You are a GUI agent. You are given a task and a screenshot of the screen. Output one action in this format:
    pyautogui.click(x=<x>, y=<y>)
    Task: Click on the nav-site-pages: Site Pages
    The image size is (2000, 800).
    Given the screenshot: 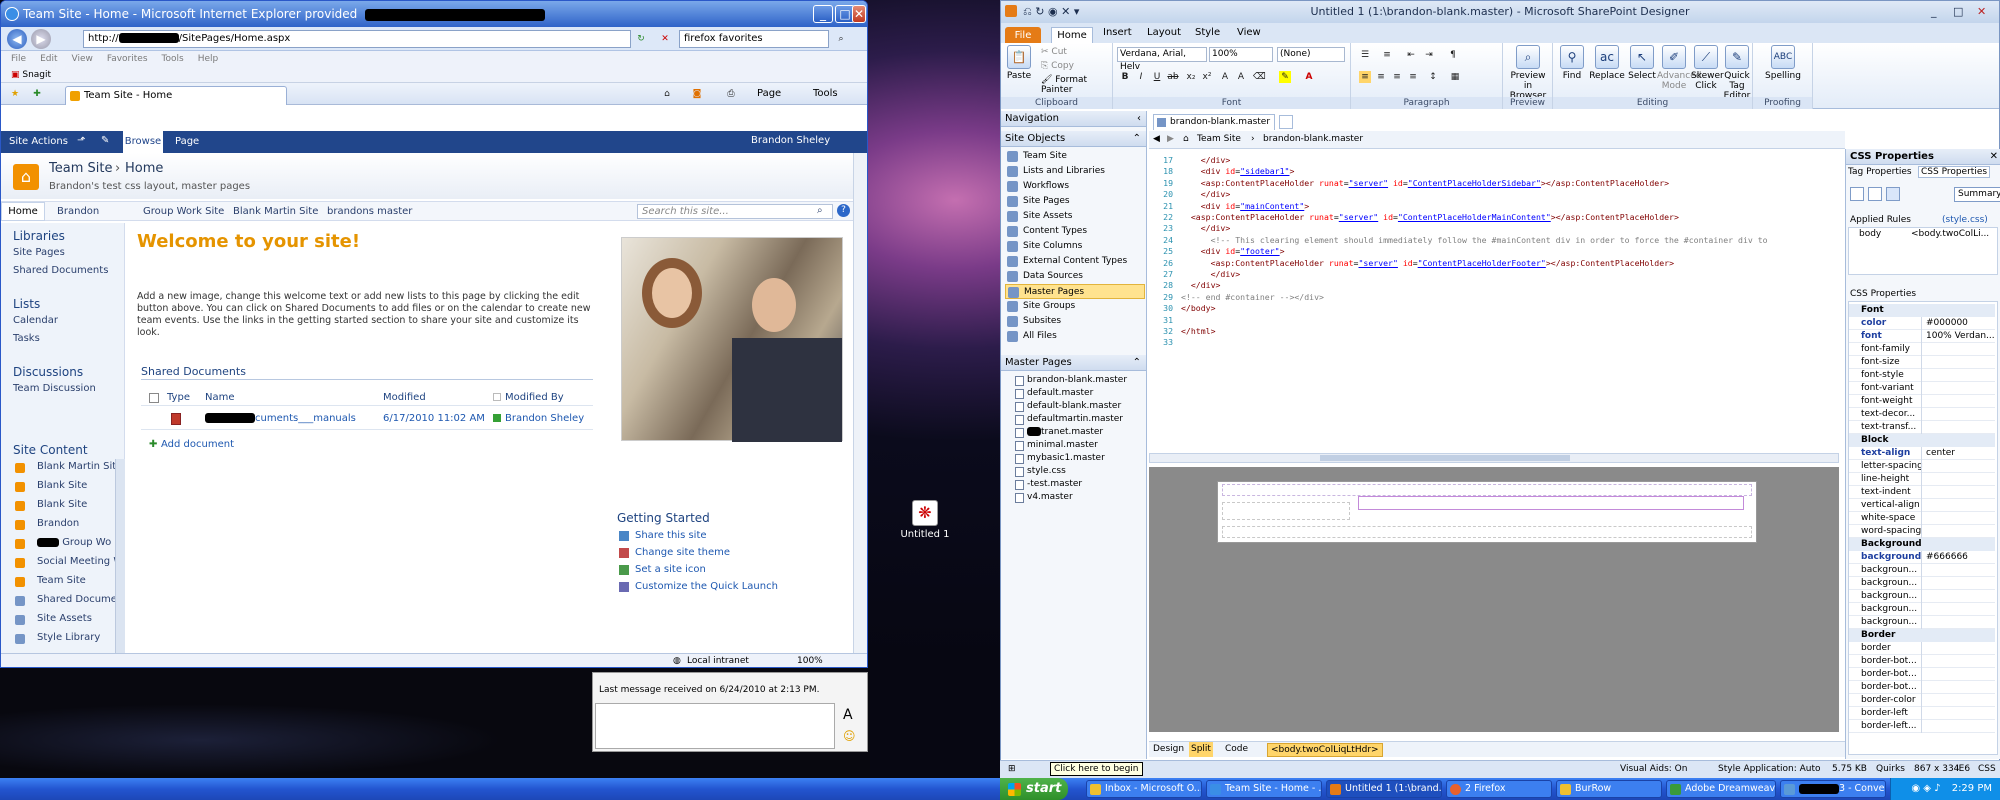 What is the action you would take?
    pyautogui.click(x=1075, y=201)
    